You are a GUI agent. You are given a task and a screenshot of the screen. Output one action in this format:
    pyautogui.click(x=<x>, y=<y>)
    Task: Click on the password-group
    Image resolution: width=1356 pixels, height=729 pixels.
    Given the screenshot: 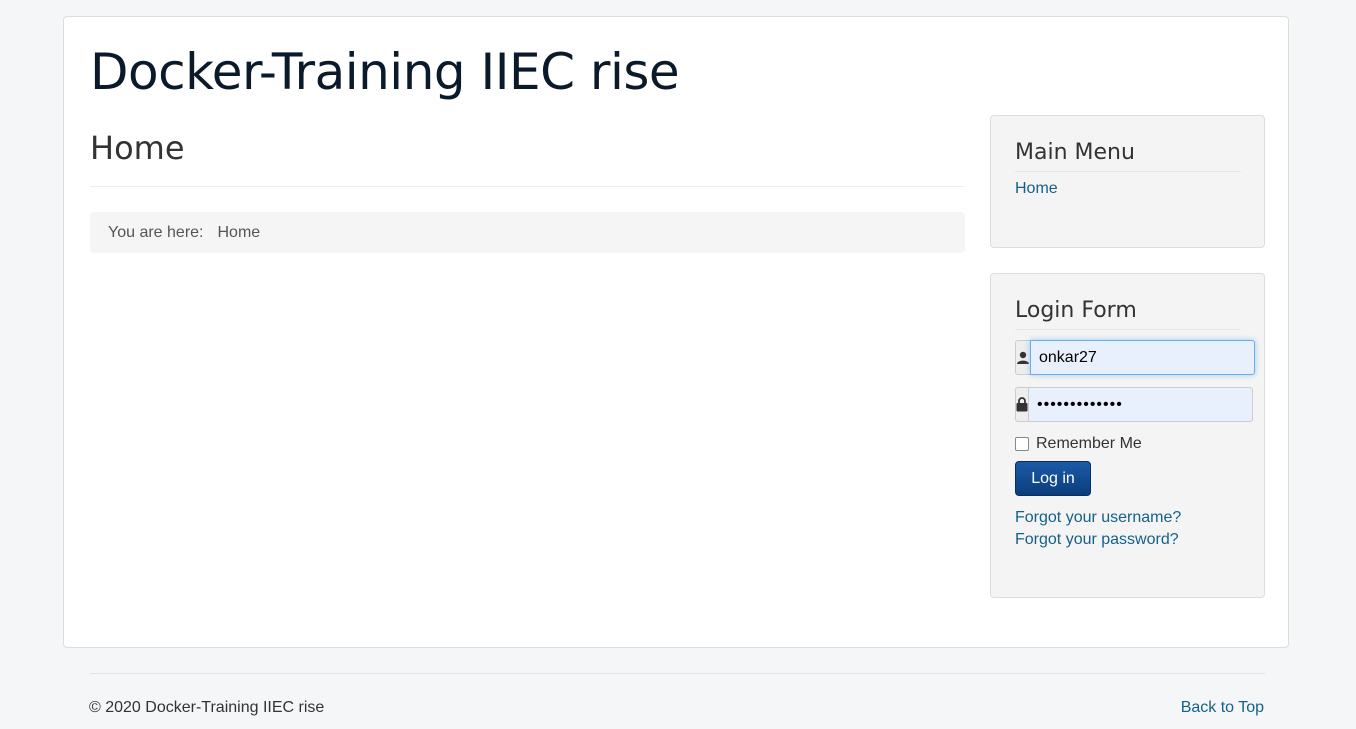 What is the action you would take?
    pyautogui.click(x=1134, y=404)
    